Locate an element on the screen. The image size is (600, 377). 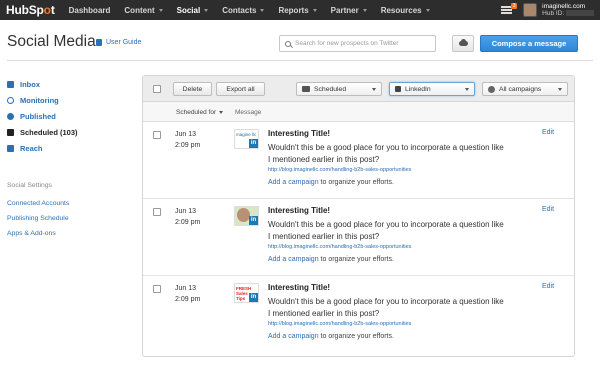
page-title: Social Media is located at coordinates (51, 41).